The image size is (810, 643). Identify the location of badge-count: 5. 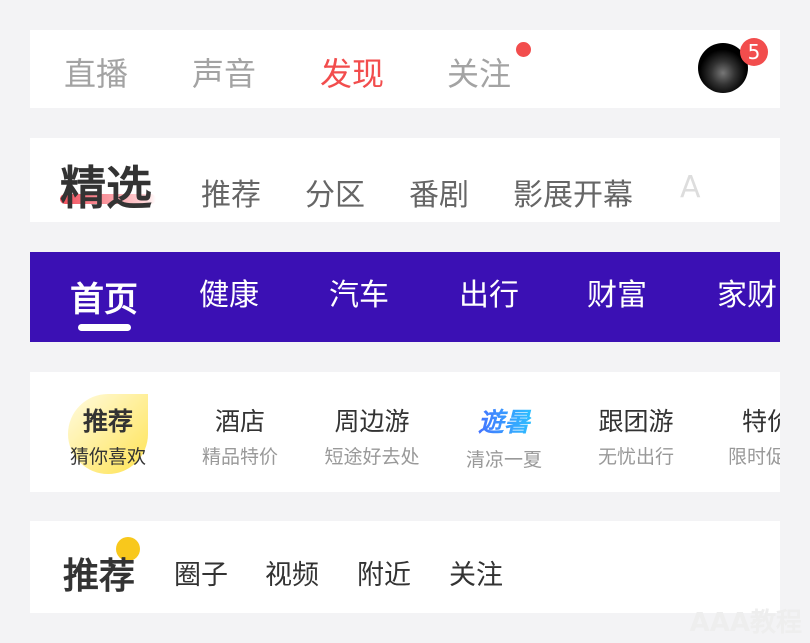
(754, 52).